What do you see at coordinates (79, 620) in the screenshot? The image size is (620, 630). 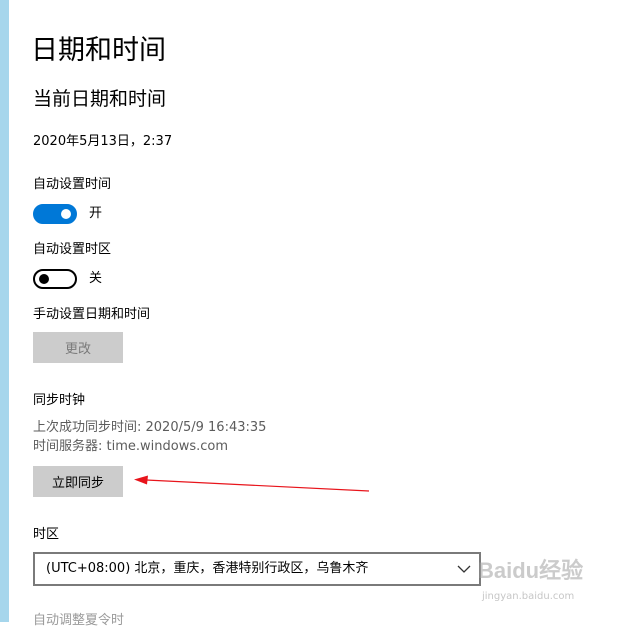 I see `daylight-saving-label: 自动调整夏令时` at bounding box center [79, 620].